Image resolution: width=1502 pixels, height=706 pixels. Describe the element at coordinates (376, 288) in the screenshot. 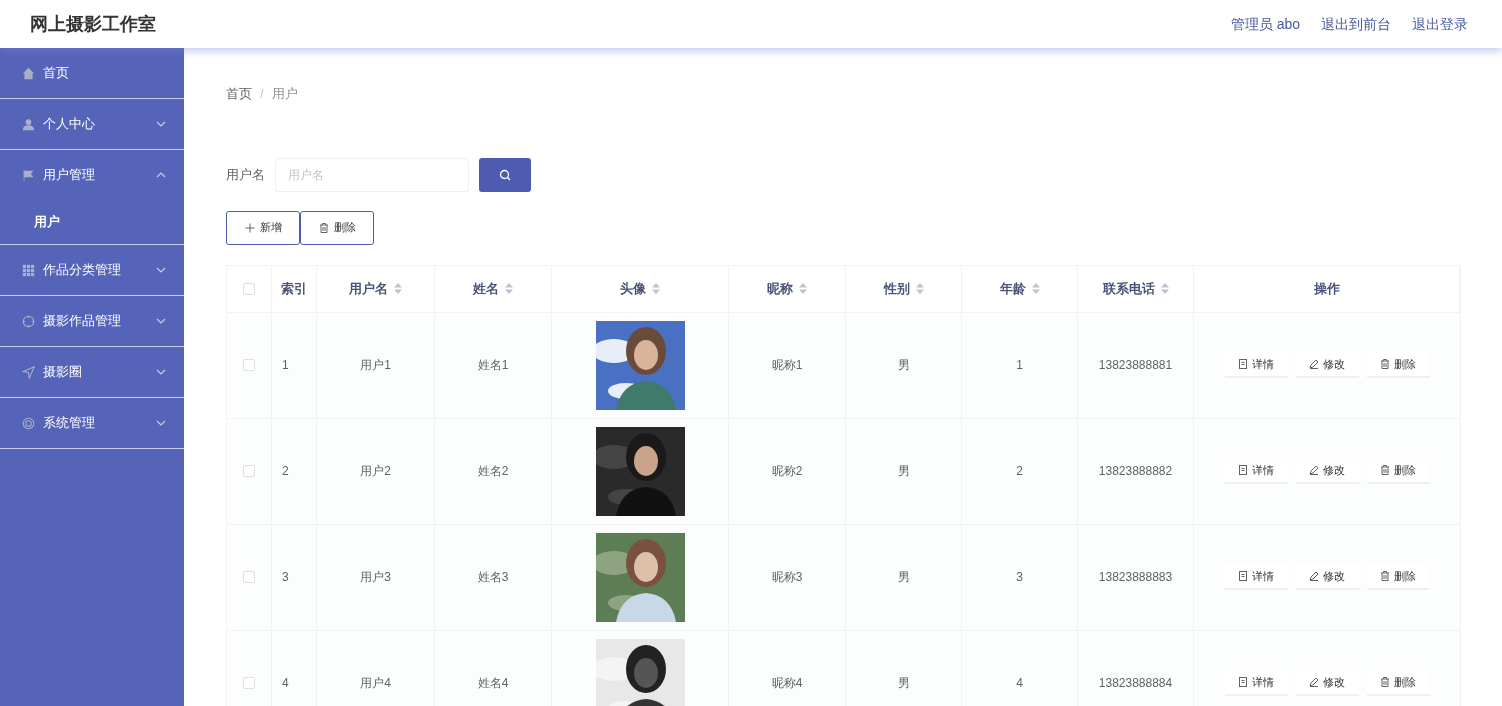

I see `column-header: 用户名` at that location.